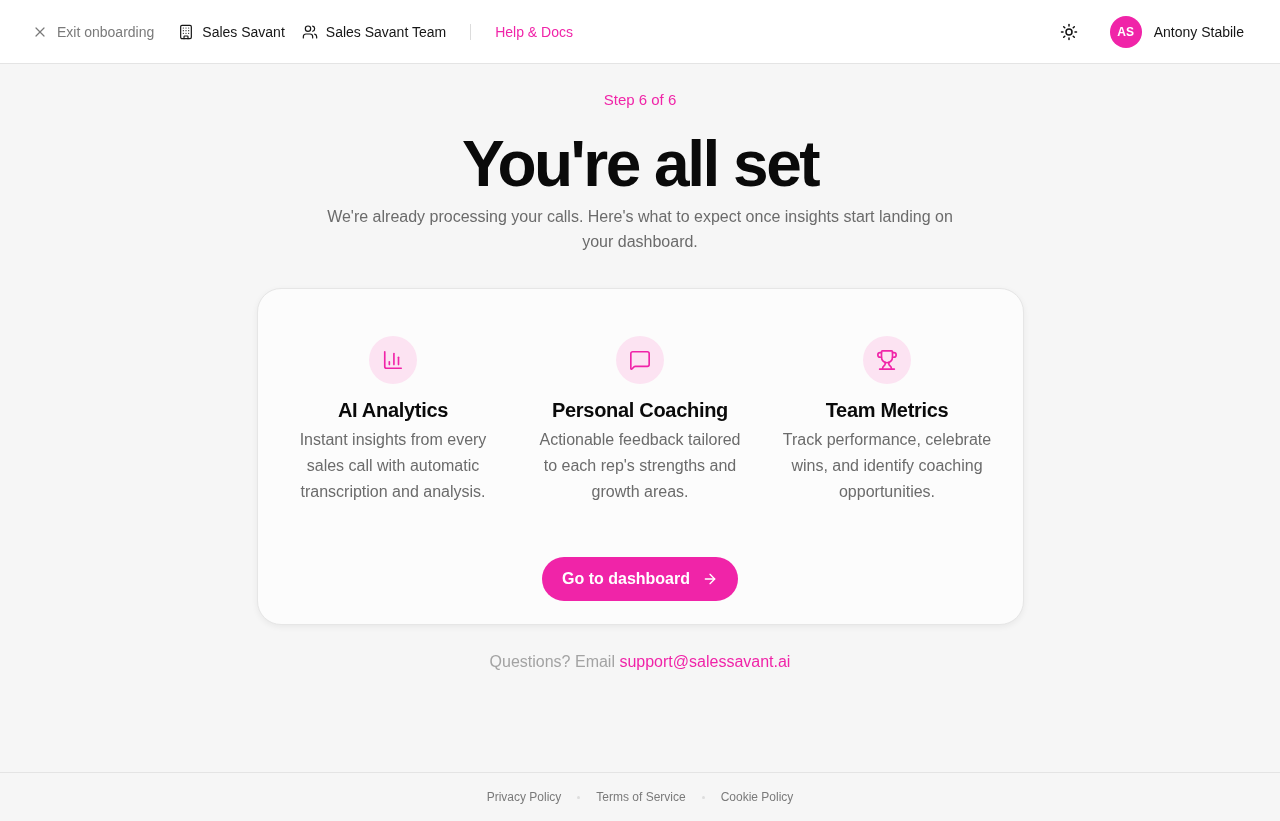 This screenshot has width=1280, height=821. I want to click on feature-description: Track performance, celebrate wins, and identify coaching opportunities., so click(887, 466).